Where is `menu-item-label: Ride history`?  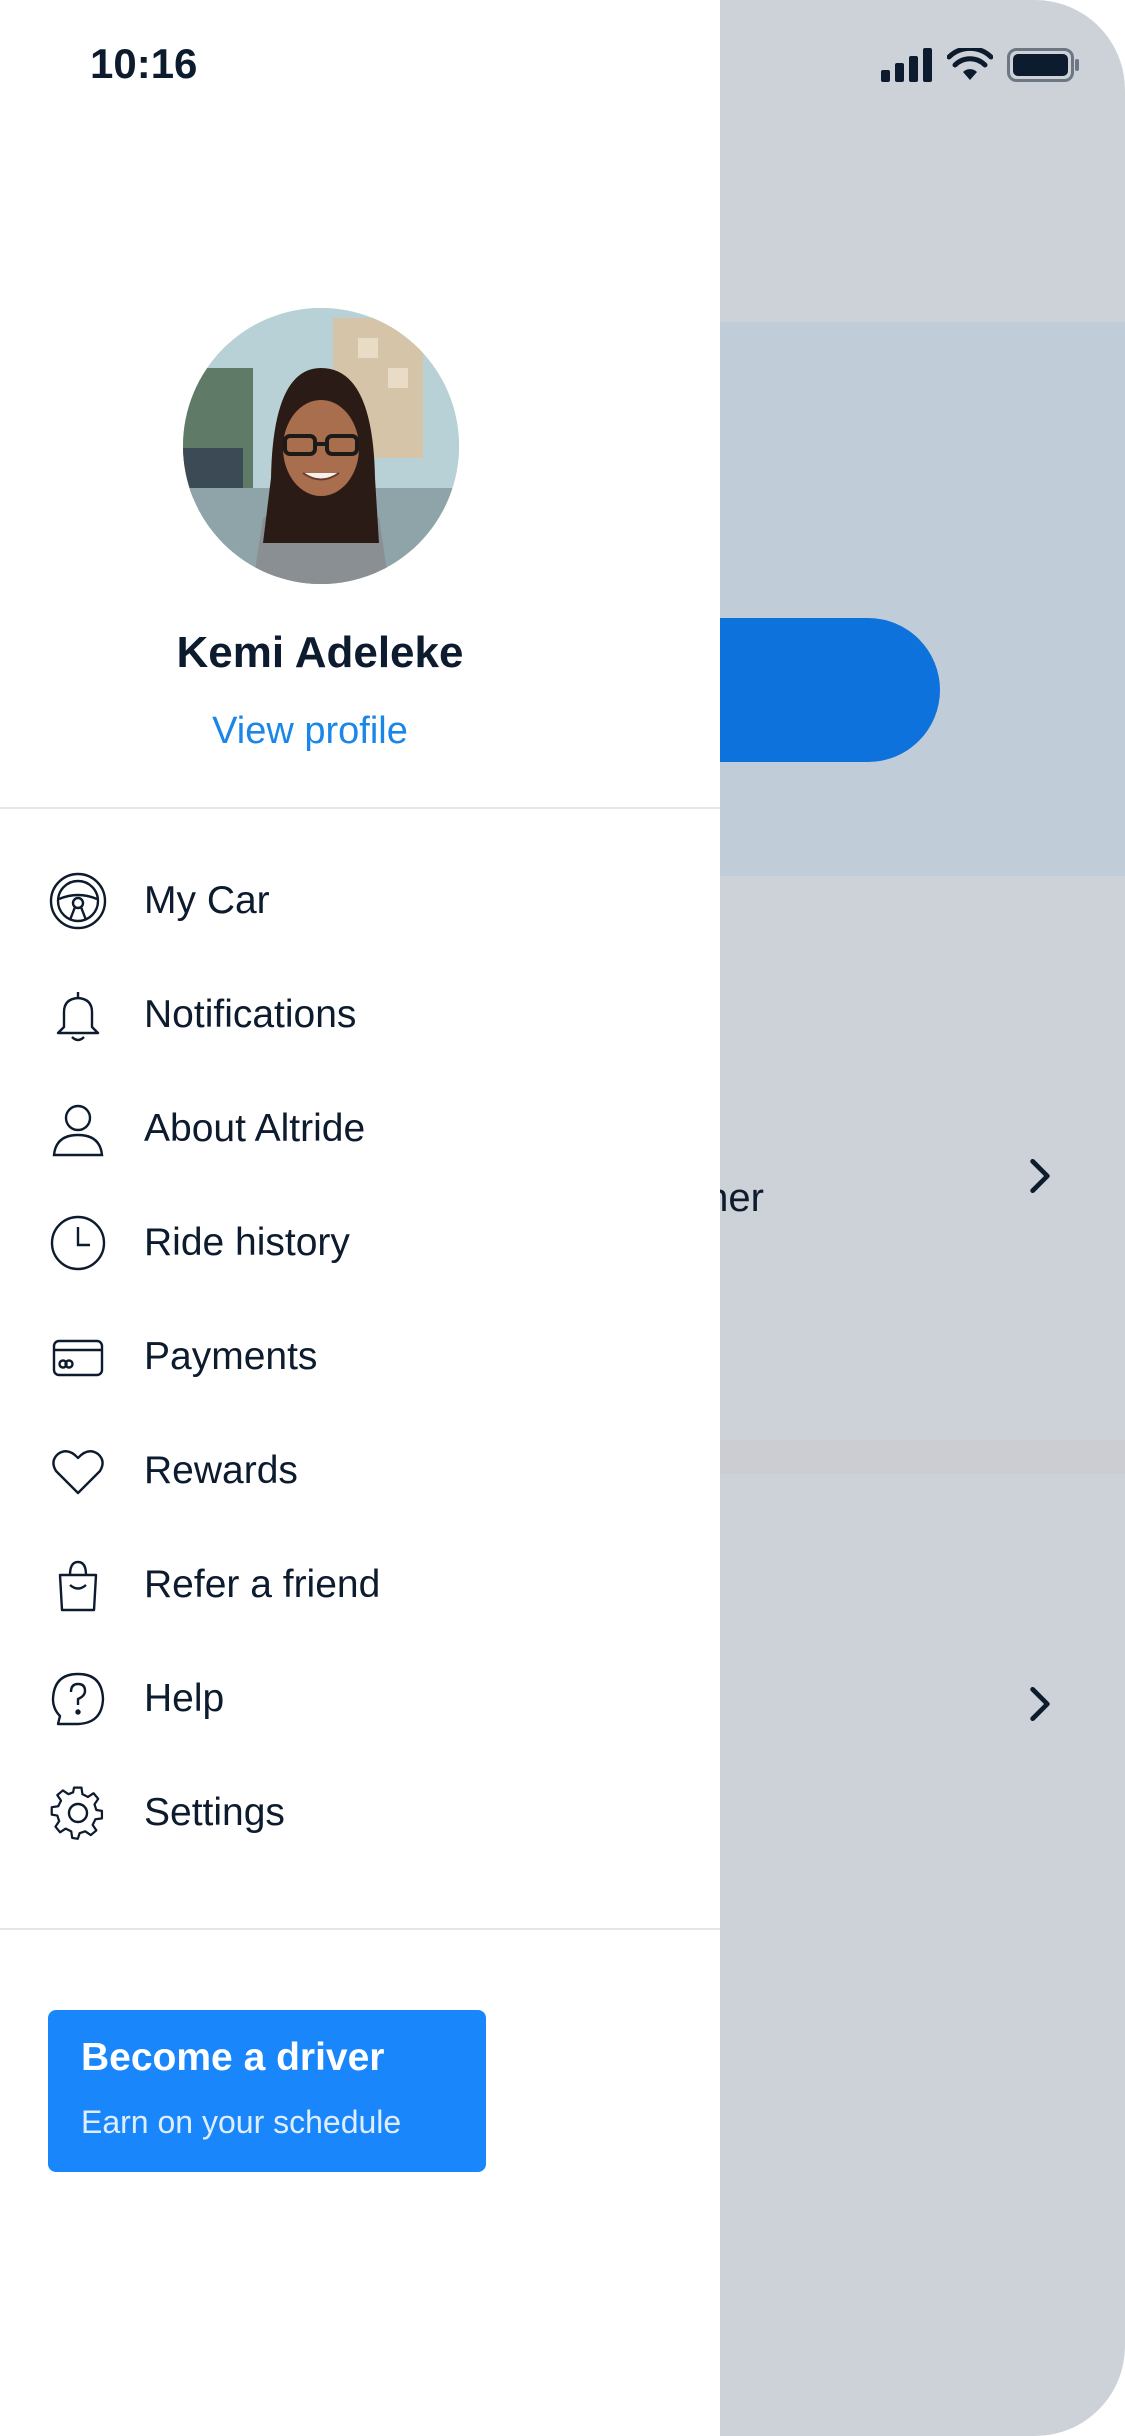 menu-item-label: Ride history is located at coordinates (247, 1242).